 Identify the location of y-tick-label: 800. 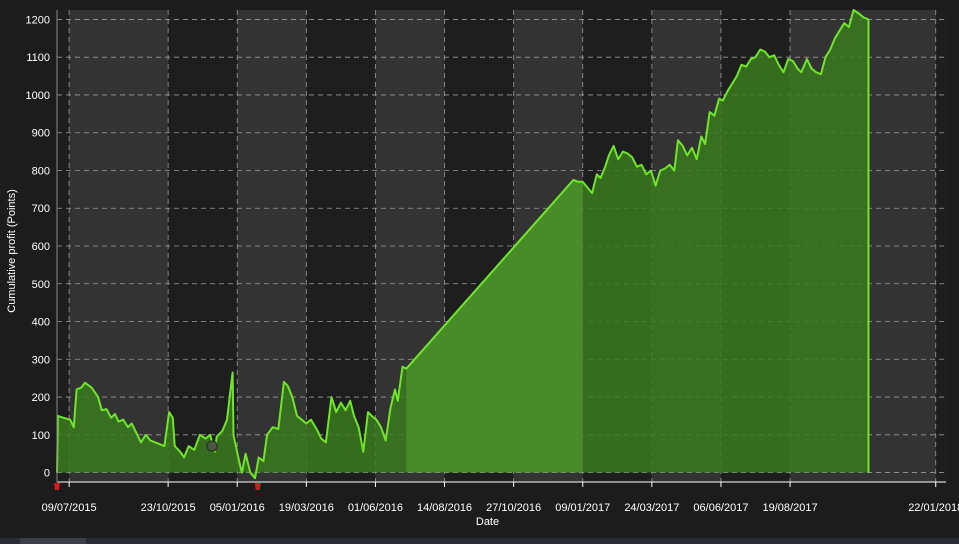
(41, 171).